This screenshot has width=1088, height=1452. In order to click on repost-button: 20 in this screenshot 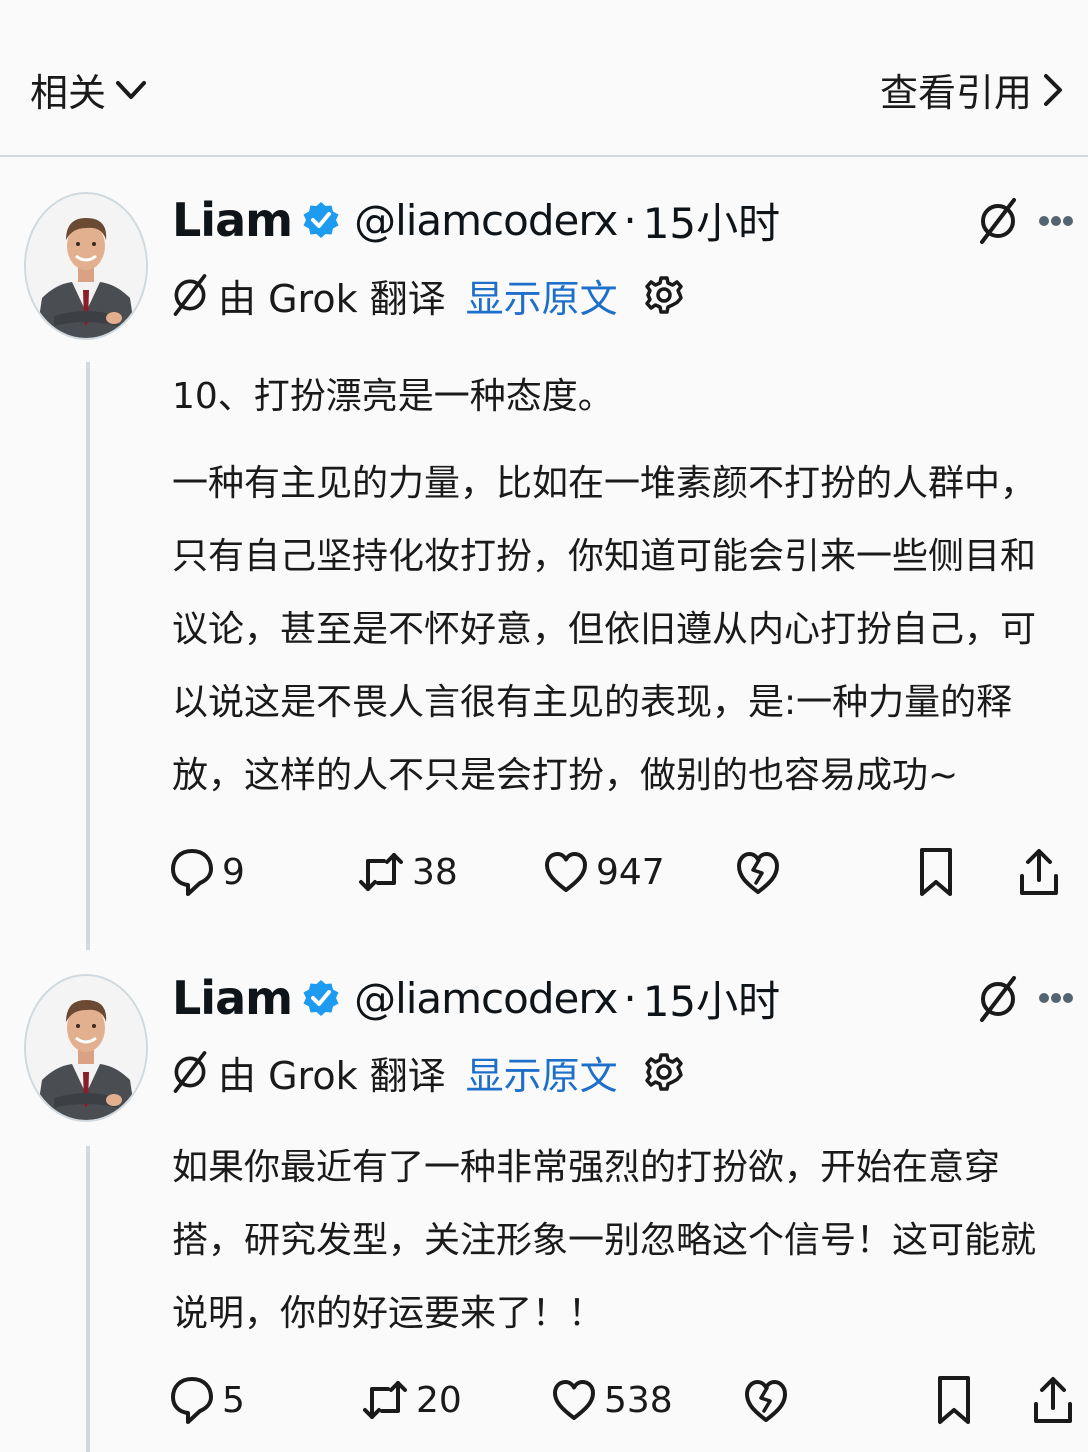, I will do `click(412, 1400)`.